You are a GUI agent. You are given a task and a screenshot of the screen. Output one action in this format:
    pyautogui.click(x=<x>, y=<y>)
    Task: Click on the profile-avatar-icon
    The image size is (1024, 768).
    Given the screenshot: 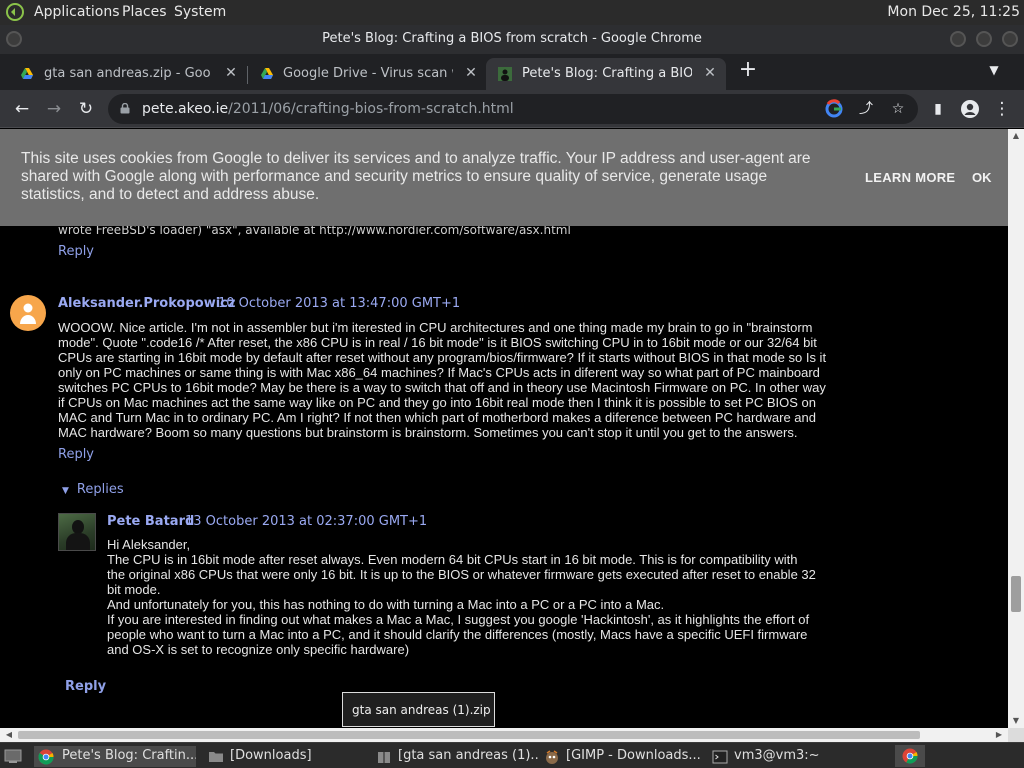 What is the action you would take?
    pyautogui.click(x=970, y=109)
    